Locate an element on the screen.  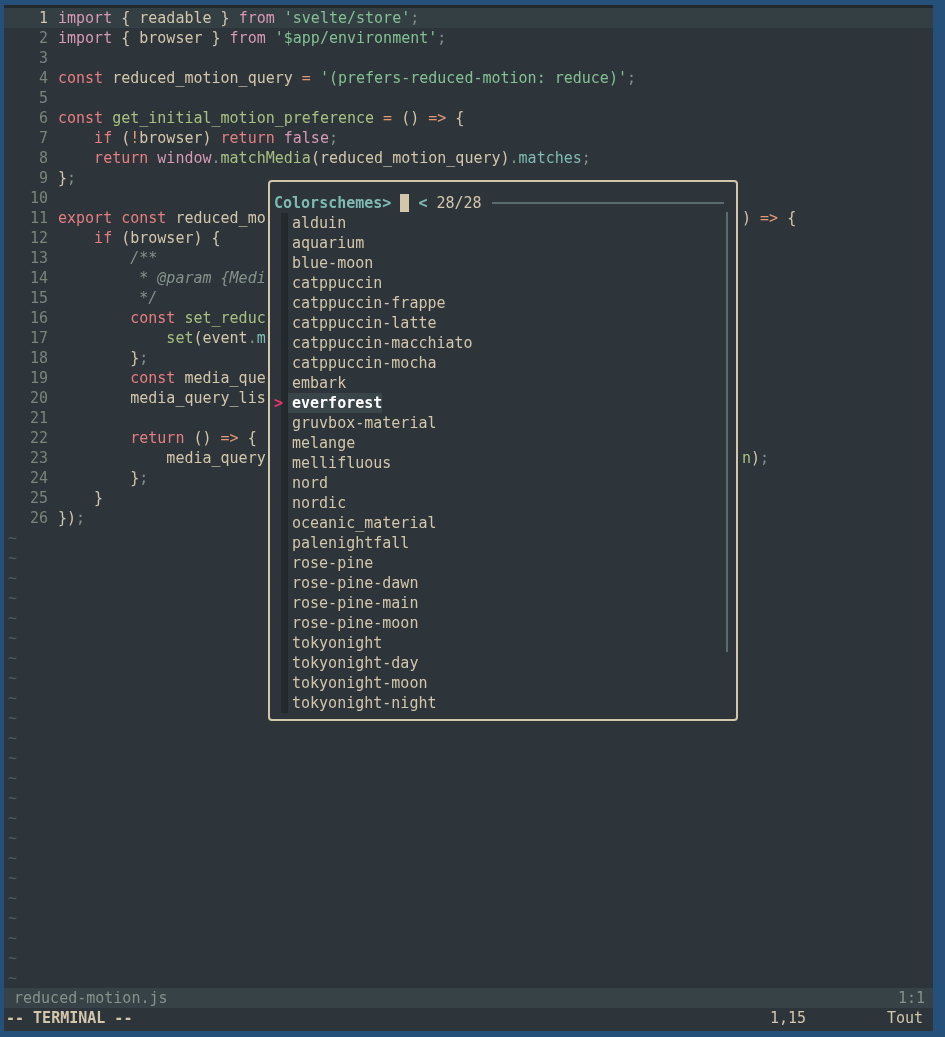
line-number: 2 is located at coordinates (42, 38).